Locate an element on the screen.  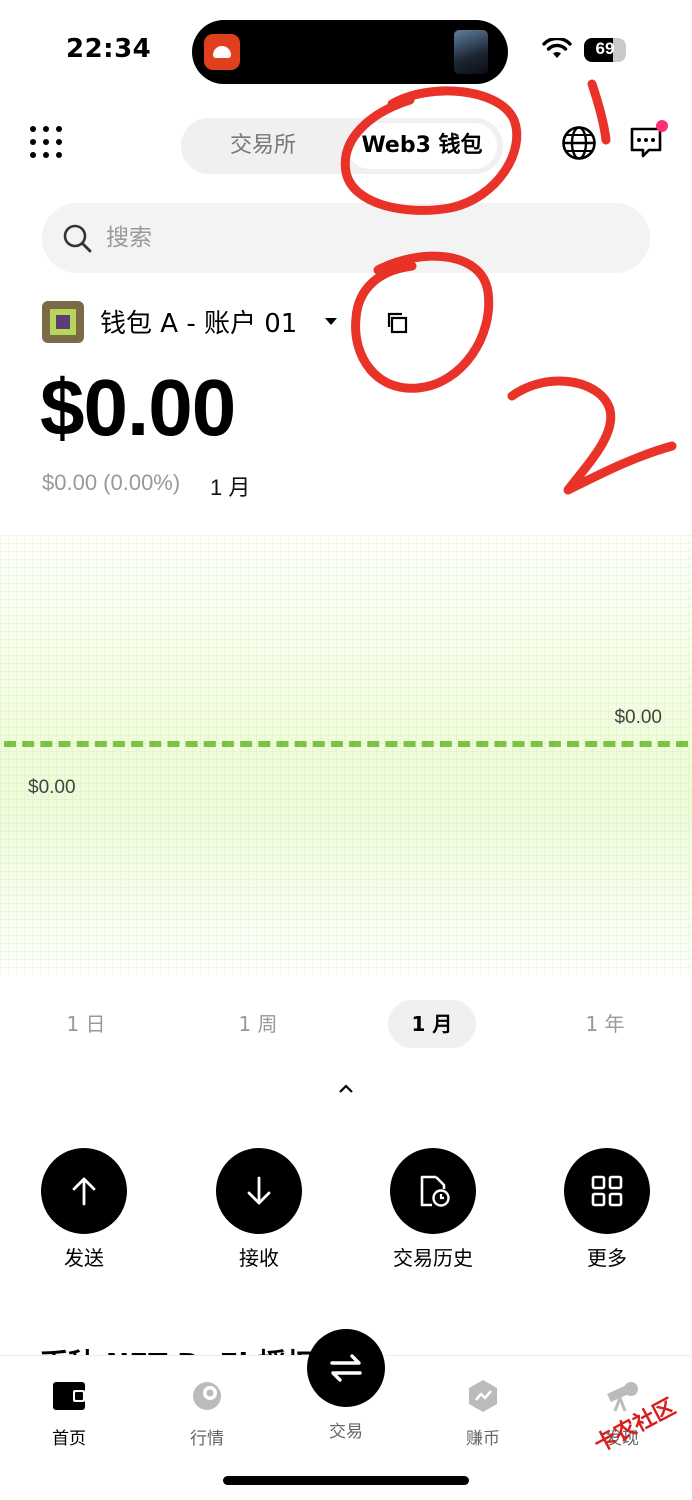
wifi-icon is located at coordinates (557, 48).